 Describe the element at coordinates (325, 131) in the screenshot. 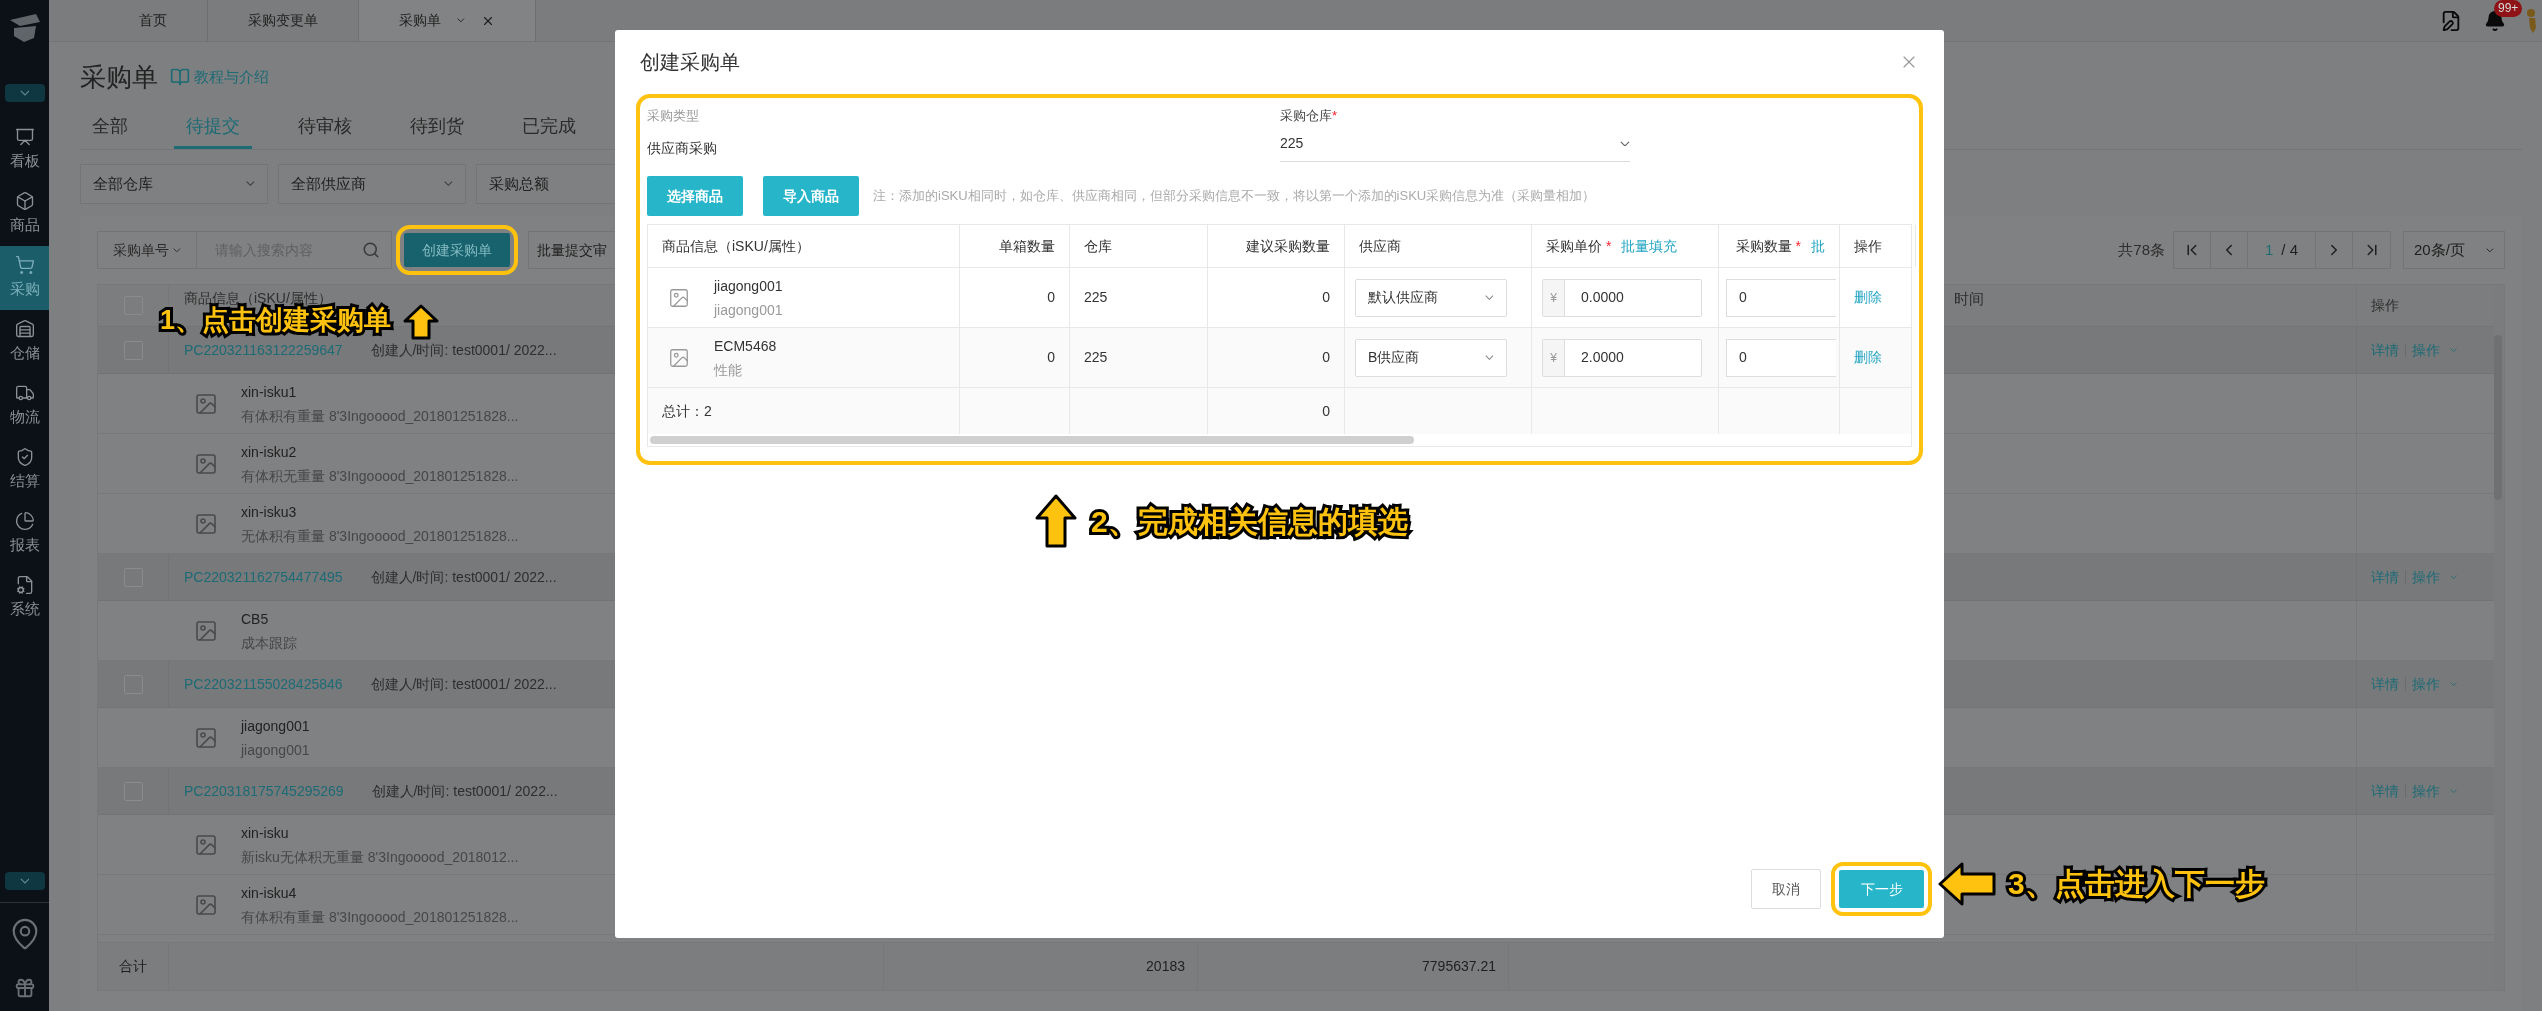

I see `status-tab: 待审核` at that location.